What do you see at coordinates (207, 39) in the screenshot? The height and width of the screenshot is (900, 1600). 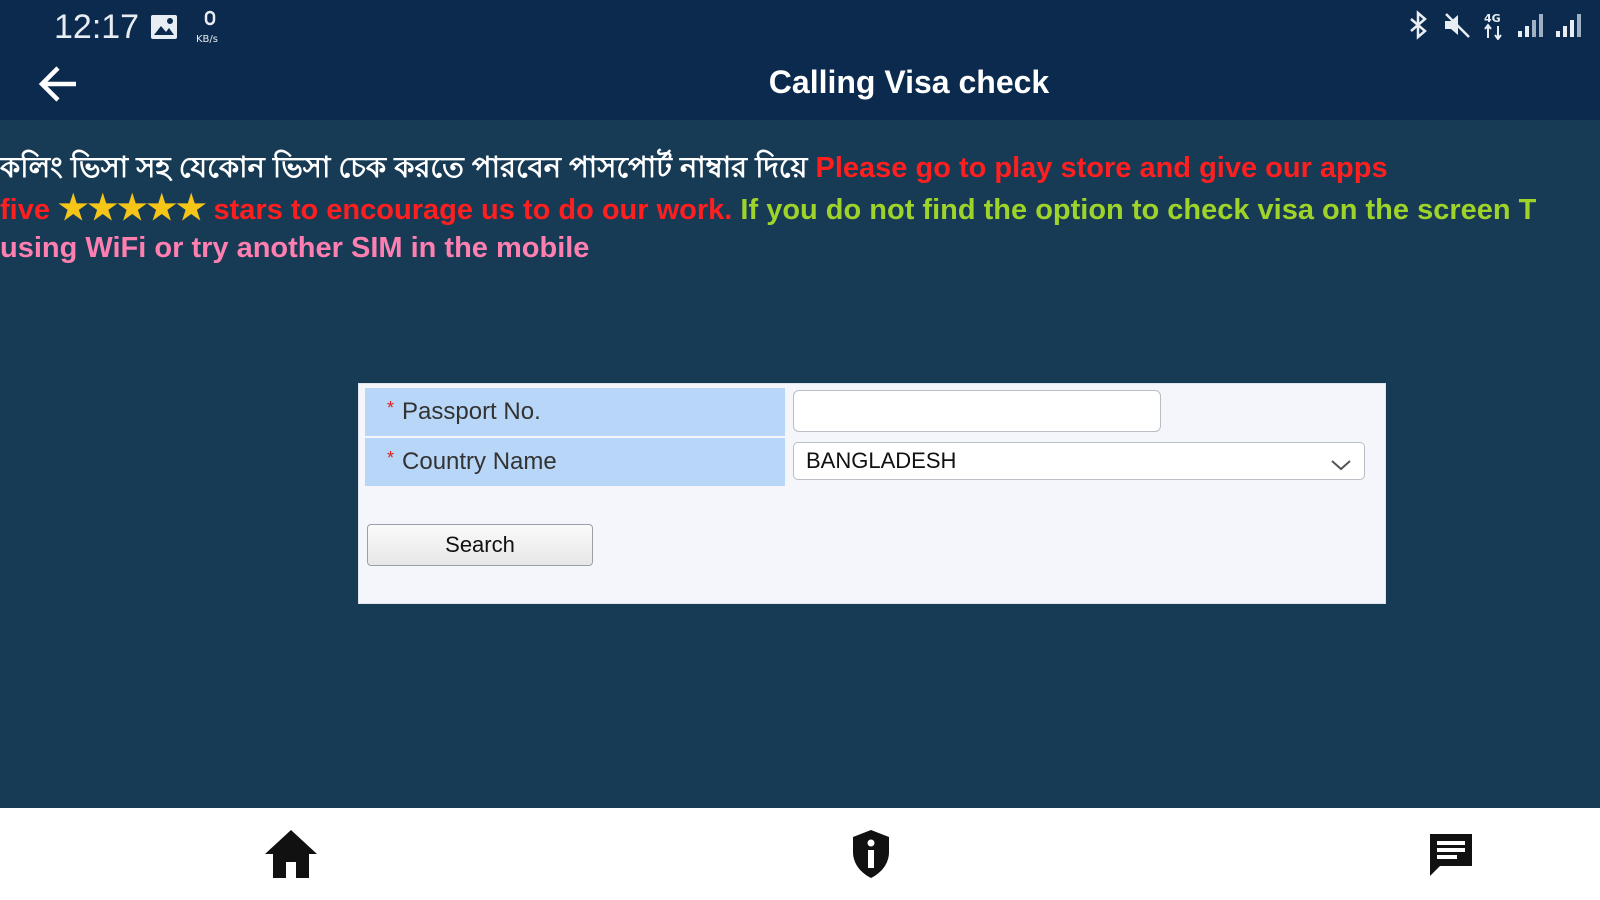 I see `svg-text: KB/s` at bounding box center [207, 39].